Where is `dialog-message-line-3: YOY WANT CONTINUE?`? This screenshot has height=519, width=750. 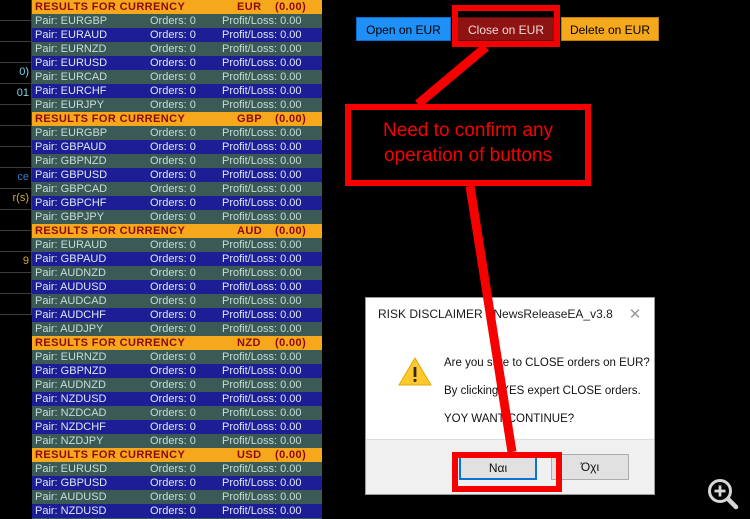
dialog-message-line-3: YOY WANT CONTINUE? is located at coordinates (509, 419).